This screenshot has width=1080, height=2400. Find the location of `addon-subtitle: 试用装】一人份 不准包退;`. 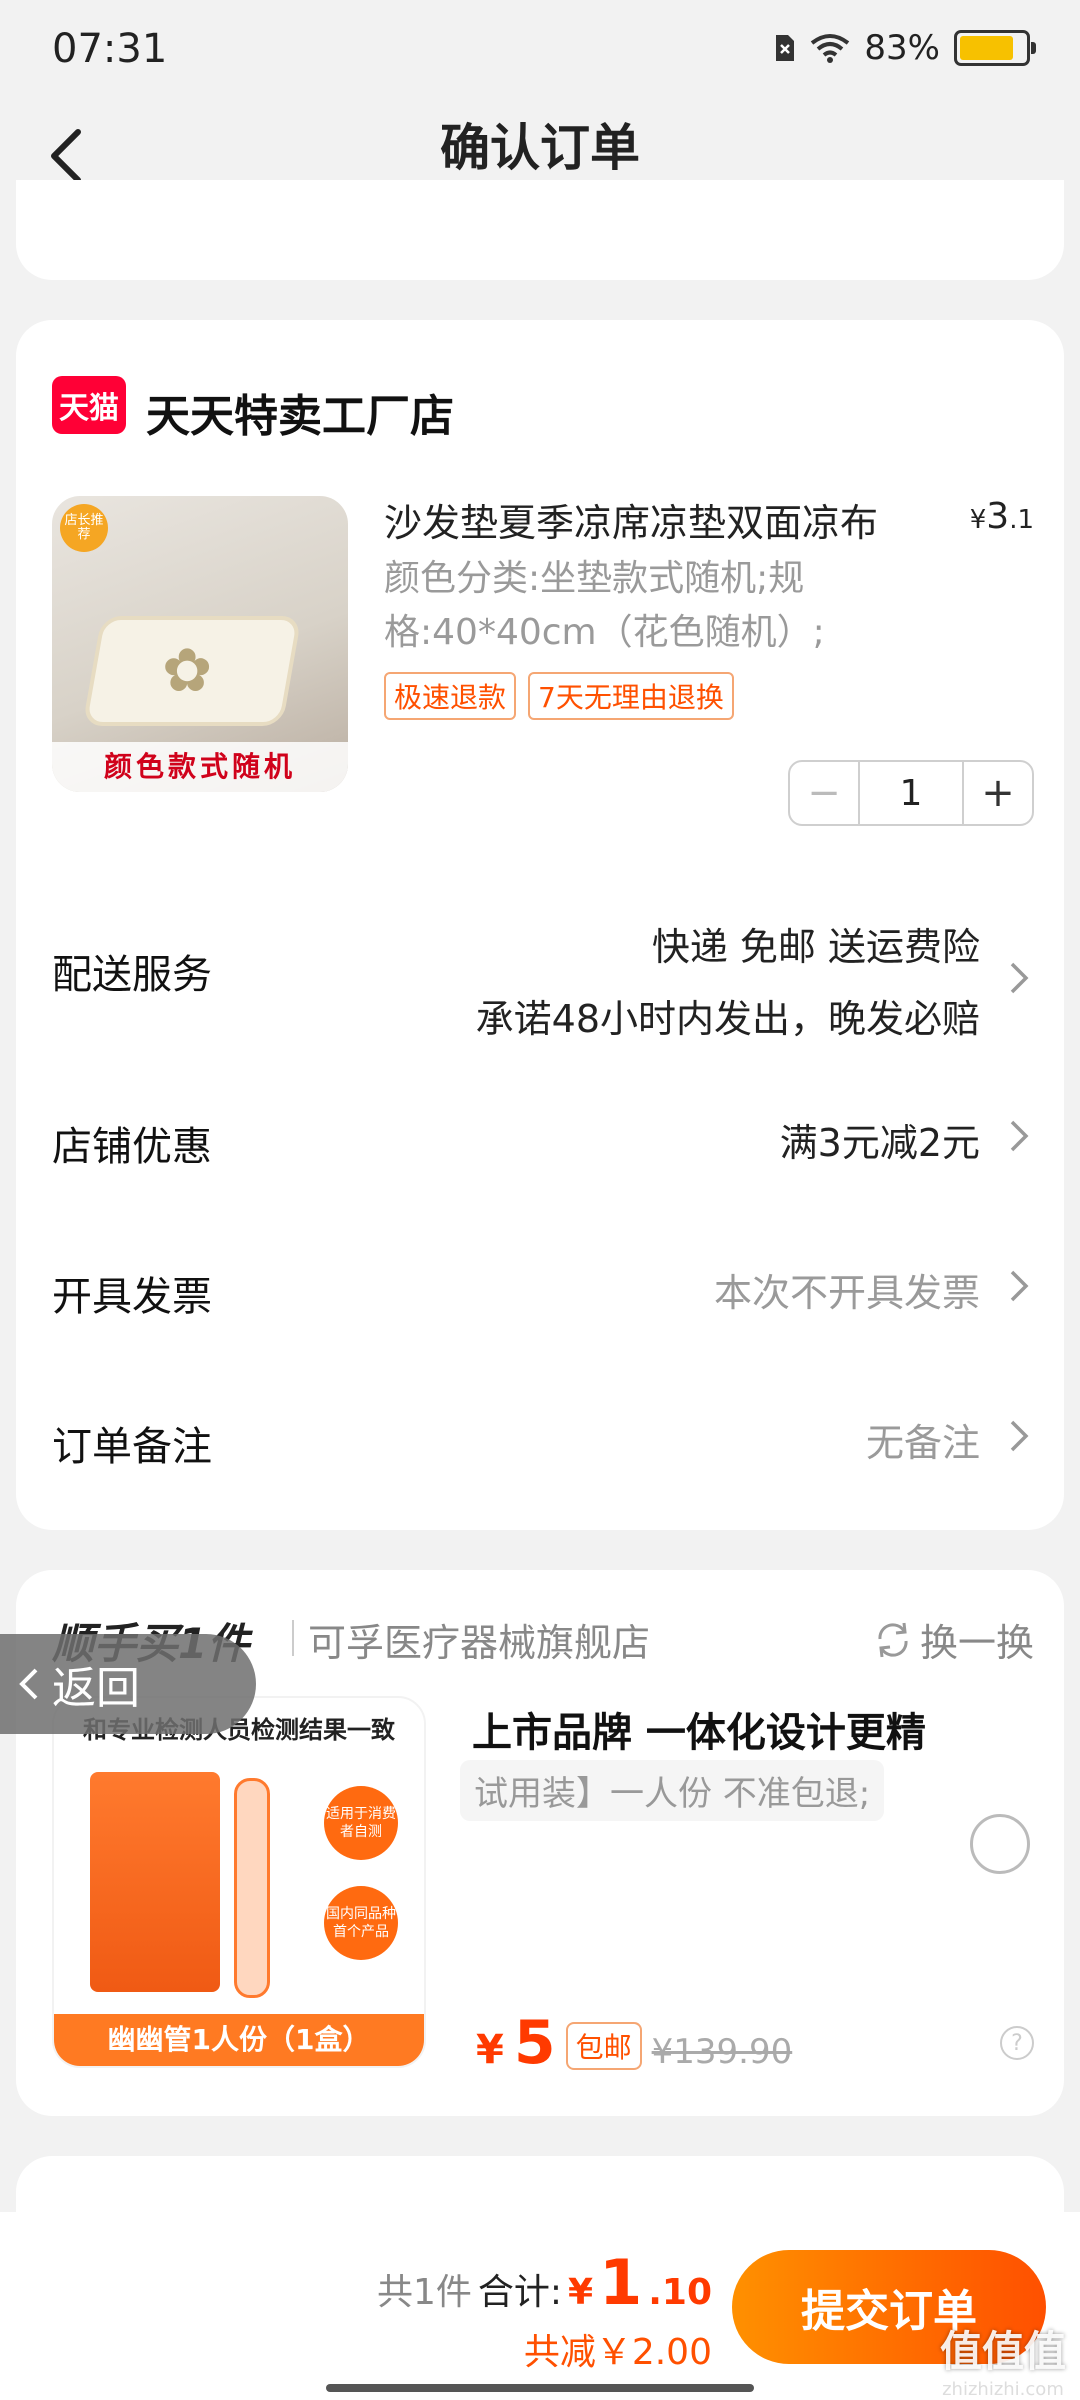

addon-subtitle: 试用装】一人份 不准包退; is located at coordinates (672, 1790).